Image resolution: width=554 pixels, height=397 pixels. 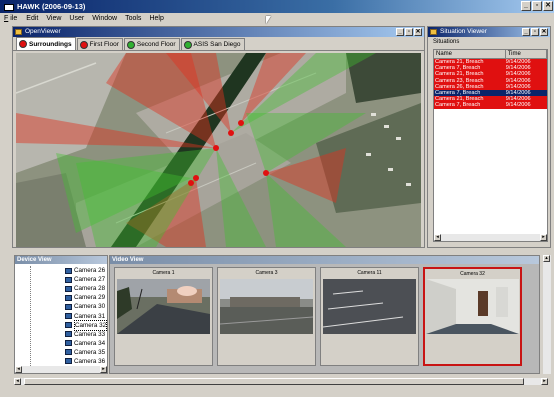 What do you see at coordinates (463, 31) in the screenshot?
I see `situation-viewer-title: Situation Viewer` at bounding box center [463, 31].